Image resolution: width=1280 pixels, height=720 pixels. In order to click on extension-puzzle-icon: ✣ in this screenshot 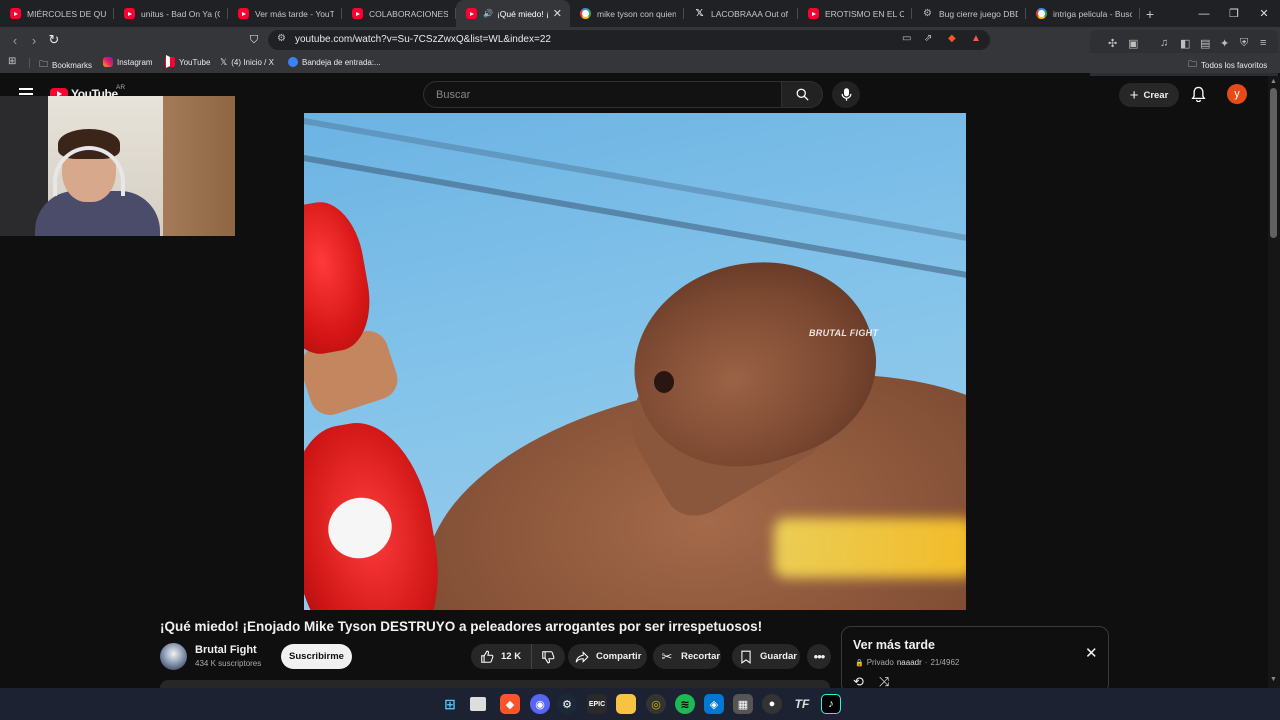, I will do `click(1112, 43)`.